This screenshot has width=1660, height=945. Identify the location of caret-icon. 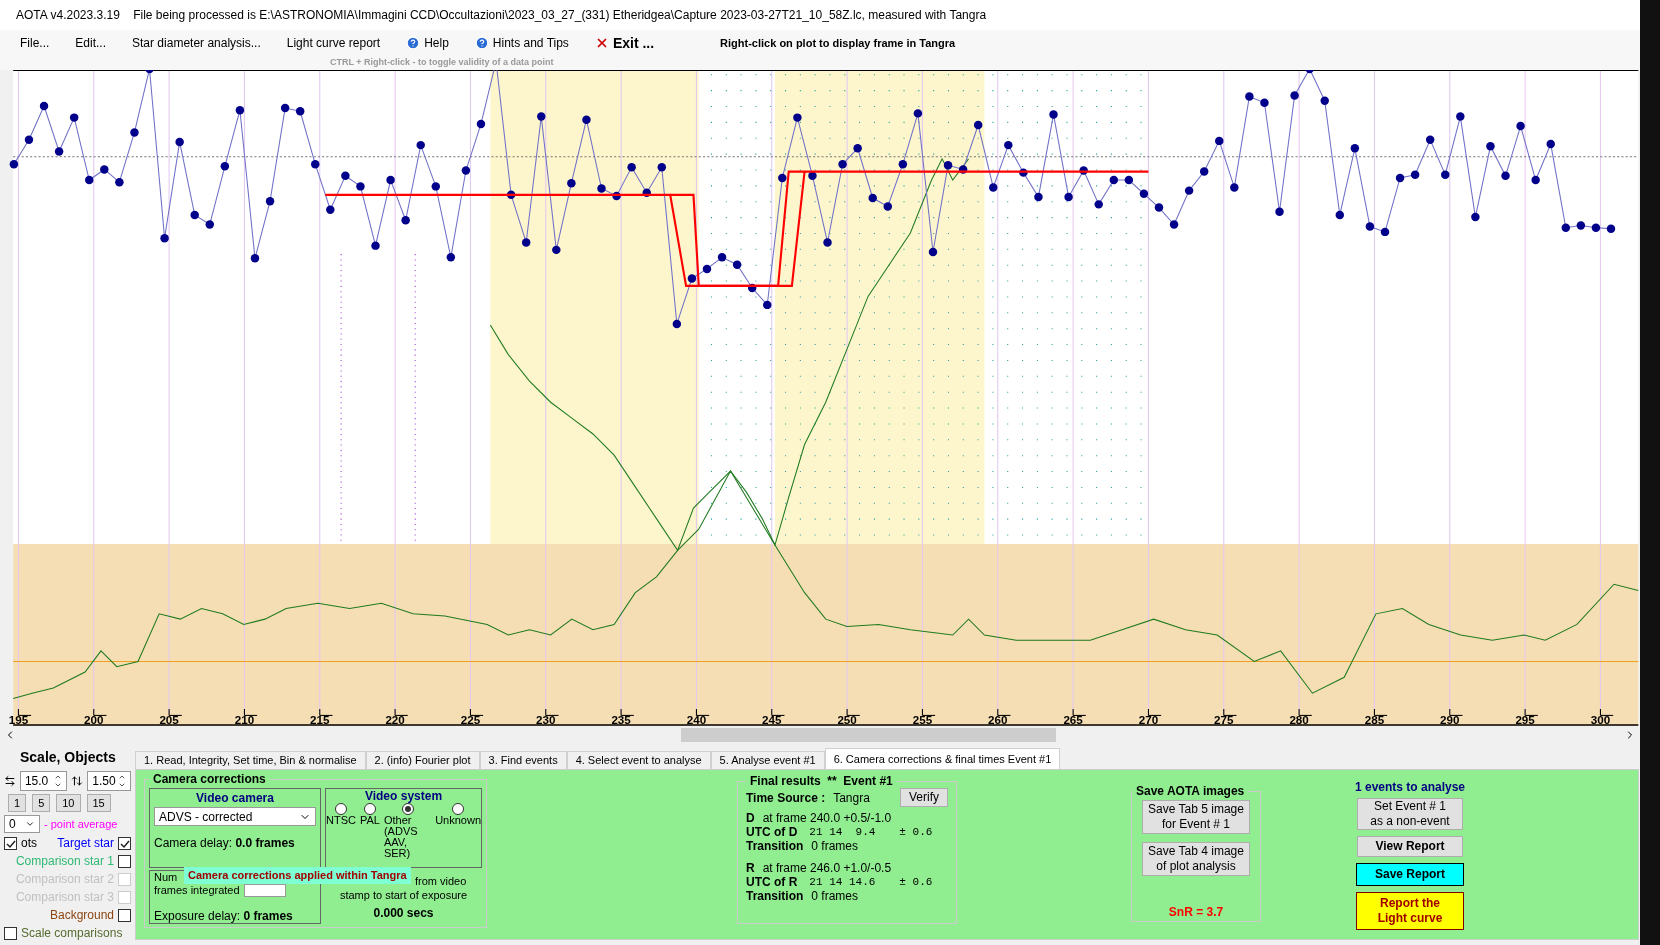
(30, 824).